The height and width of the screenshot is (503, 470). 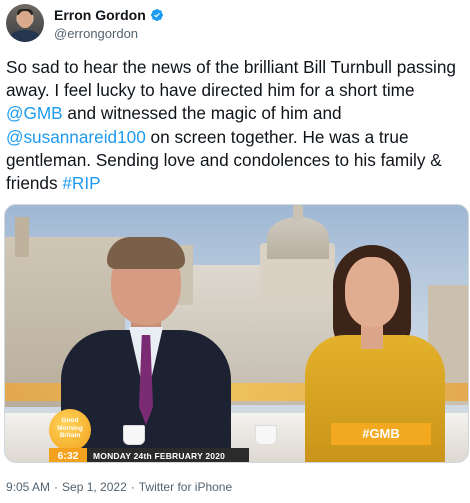 I want to click on photo-clock: 6:32, so click(x=68, y=455).